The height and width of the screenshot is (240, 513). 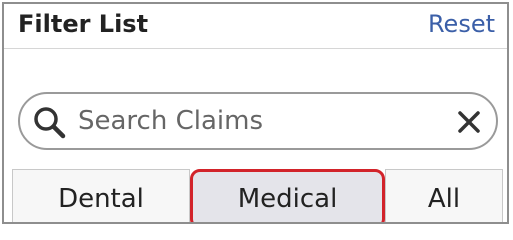 I want to click on tab-dental: Dental, so click(x=101, y=195).